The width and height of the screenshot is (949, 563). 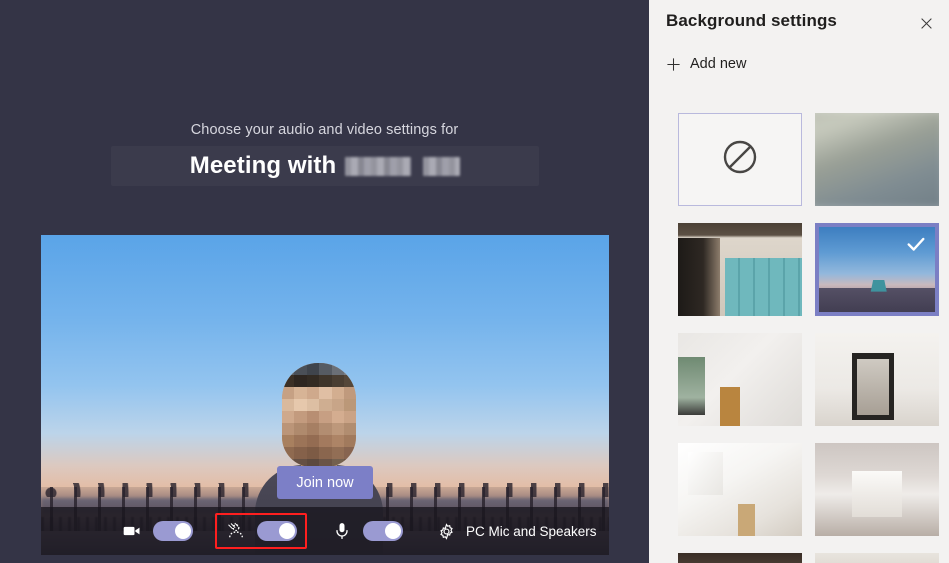 I want to click on plus-icon, so click(x=673, y=64).